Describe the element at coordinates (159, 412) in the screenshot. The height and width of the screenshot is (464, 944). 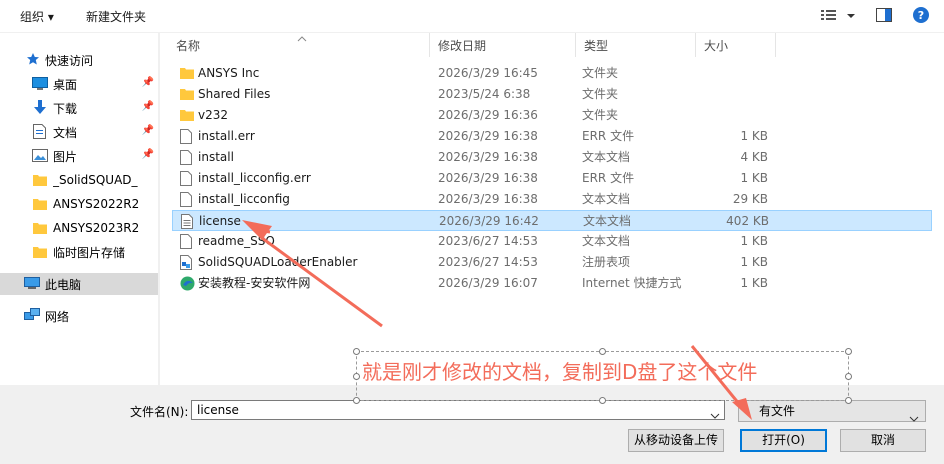
I see `filename-label: 文件名(N):` at that location.